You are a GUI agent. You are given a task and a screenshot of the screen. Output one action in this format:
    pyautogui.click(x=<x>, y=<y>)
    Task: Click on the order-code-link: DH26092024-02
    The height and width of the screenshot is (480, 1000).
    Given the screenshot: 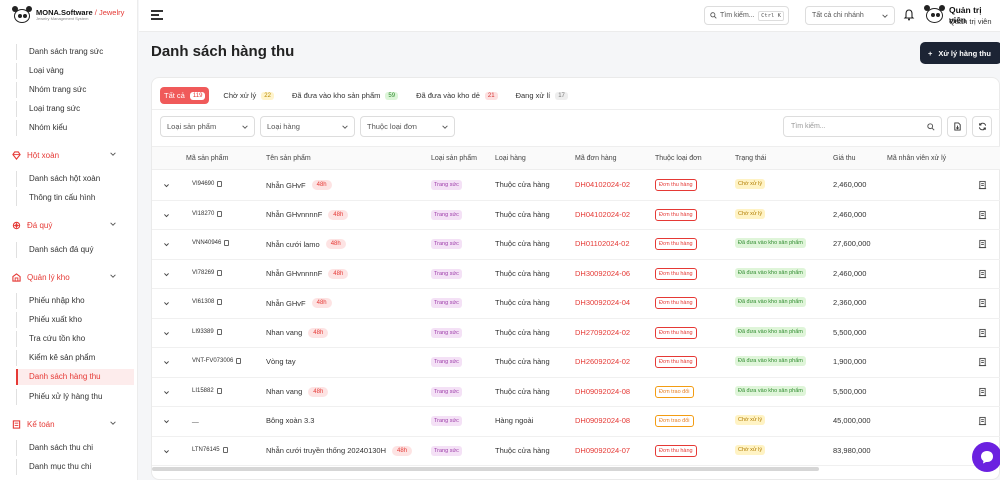 What is the action you would take?
    pyautogui.click(x=602, y=361)
    